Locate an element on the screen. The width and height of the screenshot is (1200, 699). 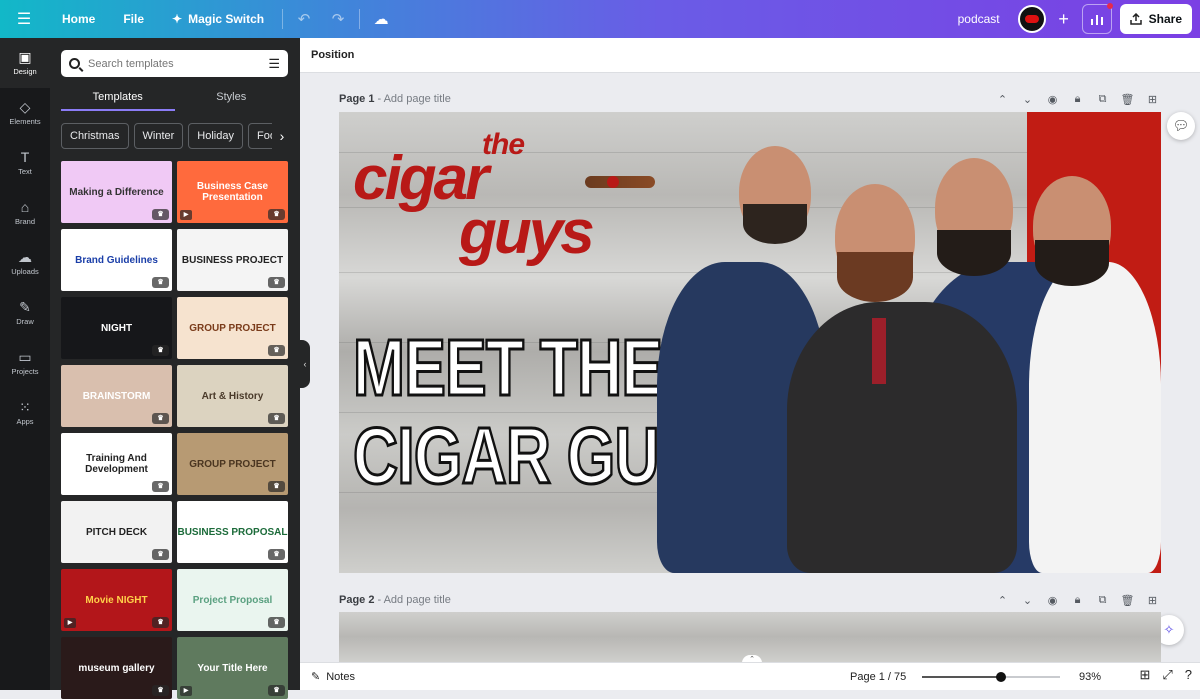
template-thumbnail: BRAINSTORM ♛ is located at coordinates (116, 396).